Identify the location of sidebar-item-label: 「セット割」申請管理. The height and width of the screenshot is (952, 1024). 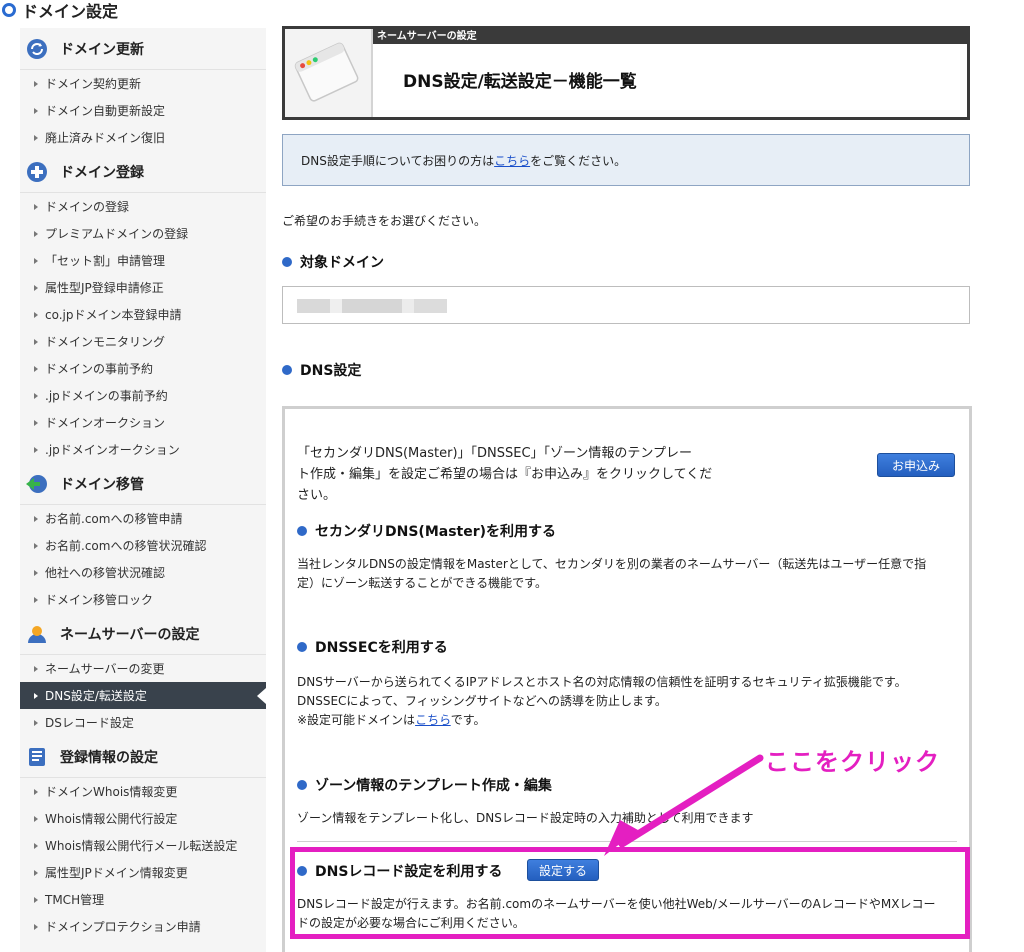
(105, 261).